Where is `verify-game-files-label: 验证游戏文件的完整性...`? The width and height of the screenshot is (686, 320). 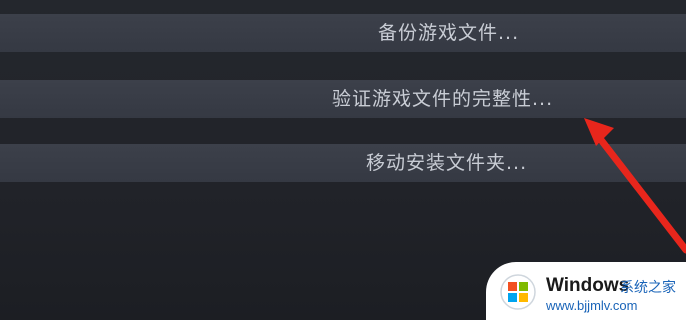
verify-game-files-label: 验证游戏文件的完整性... is located at coordinates (443, 99).